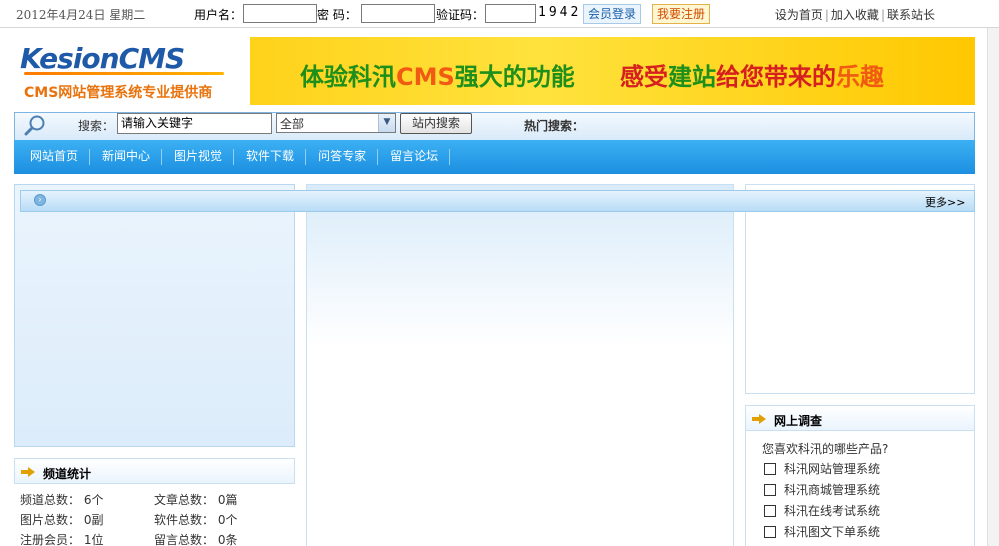  Describe the element at coordinates (62, 520) in the screenshot. I see `stat-images: 图片总数： 0副` at that location.